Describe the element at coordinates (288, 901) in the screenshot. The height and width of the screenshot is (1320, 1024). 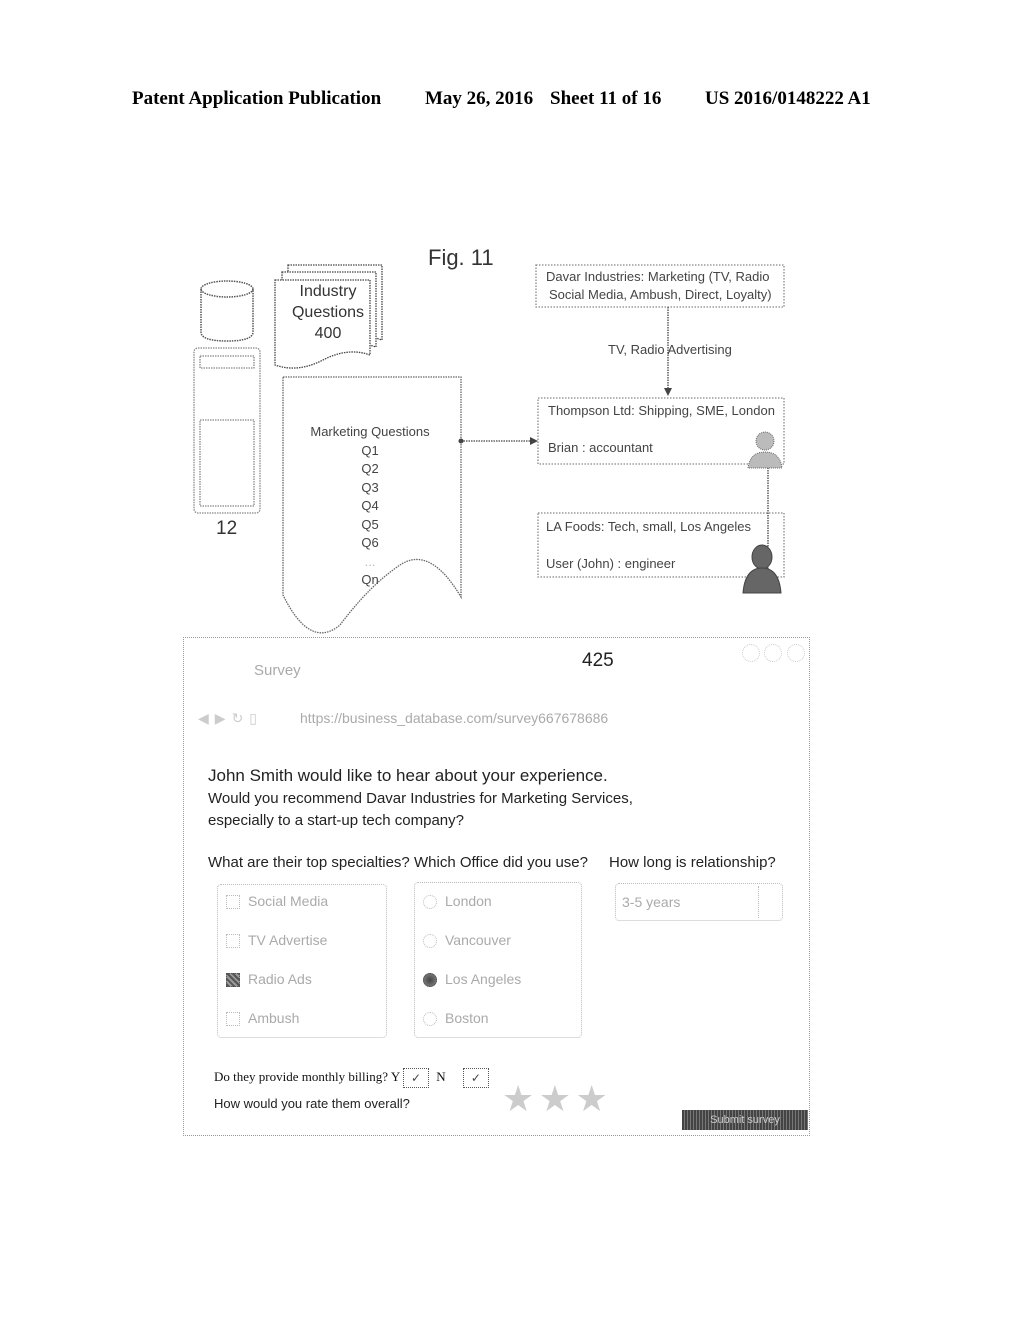
I see `option-label: Social Media` at that location.